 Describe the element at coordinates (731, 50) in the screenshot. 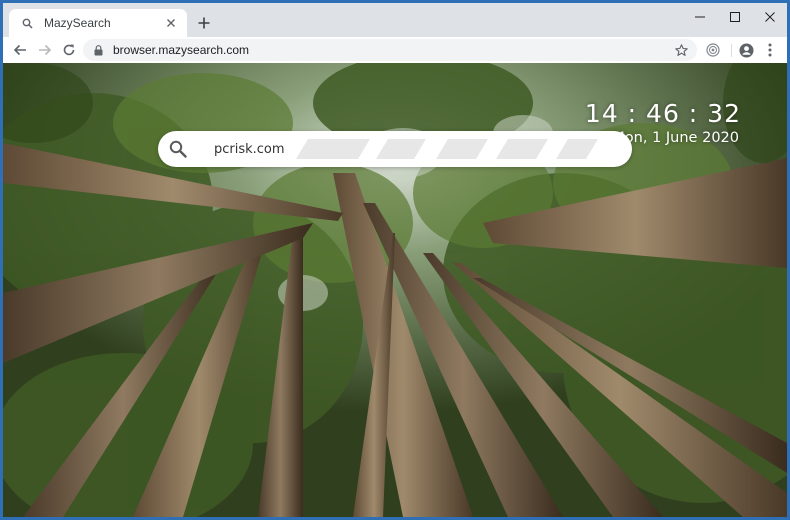

I see `toolbar-divider` at that location.